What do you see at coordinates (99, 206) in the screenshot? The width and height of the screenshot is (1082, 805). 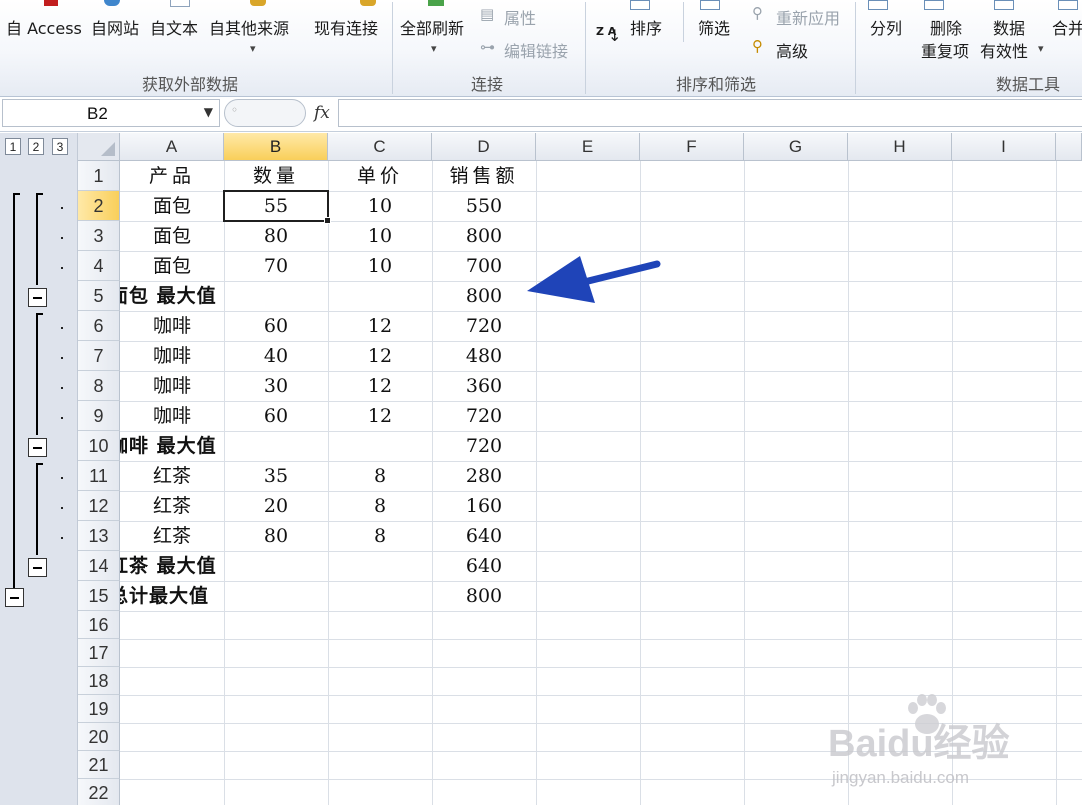 I see `row-header: 2` at bounding box center [99, 206].